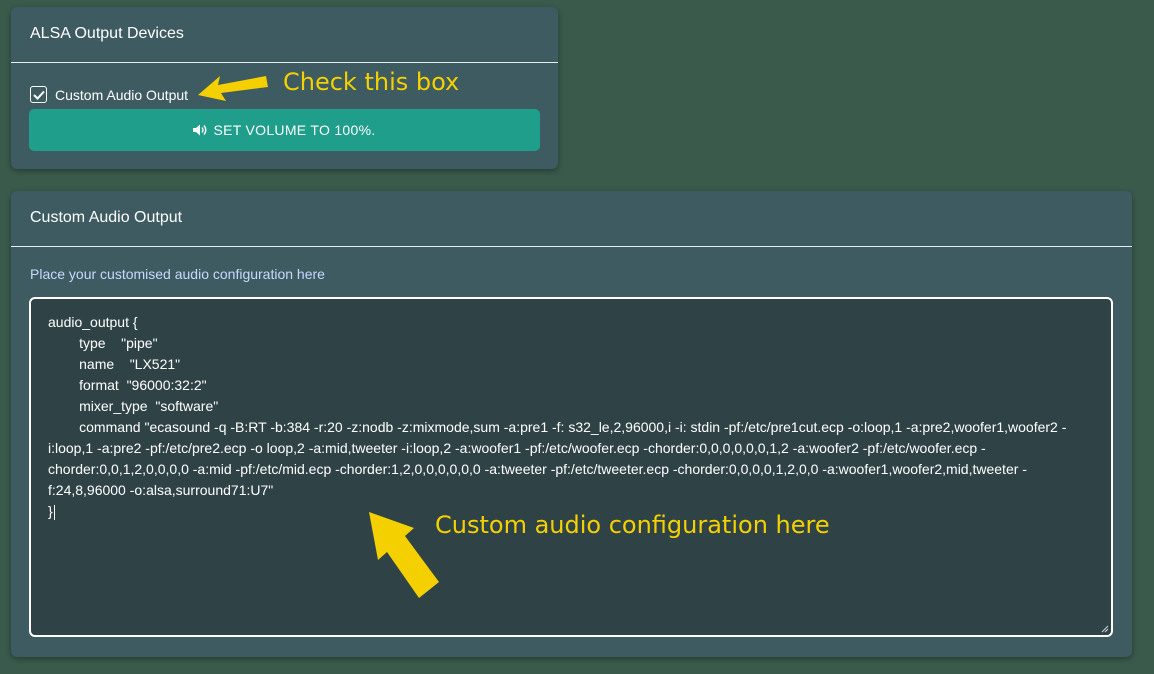  What do you see at coordinates (284, 35) in the screenshot?
I see `alsa-card-title: ALSA Output Devices` at bounding box center [284, 35].